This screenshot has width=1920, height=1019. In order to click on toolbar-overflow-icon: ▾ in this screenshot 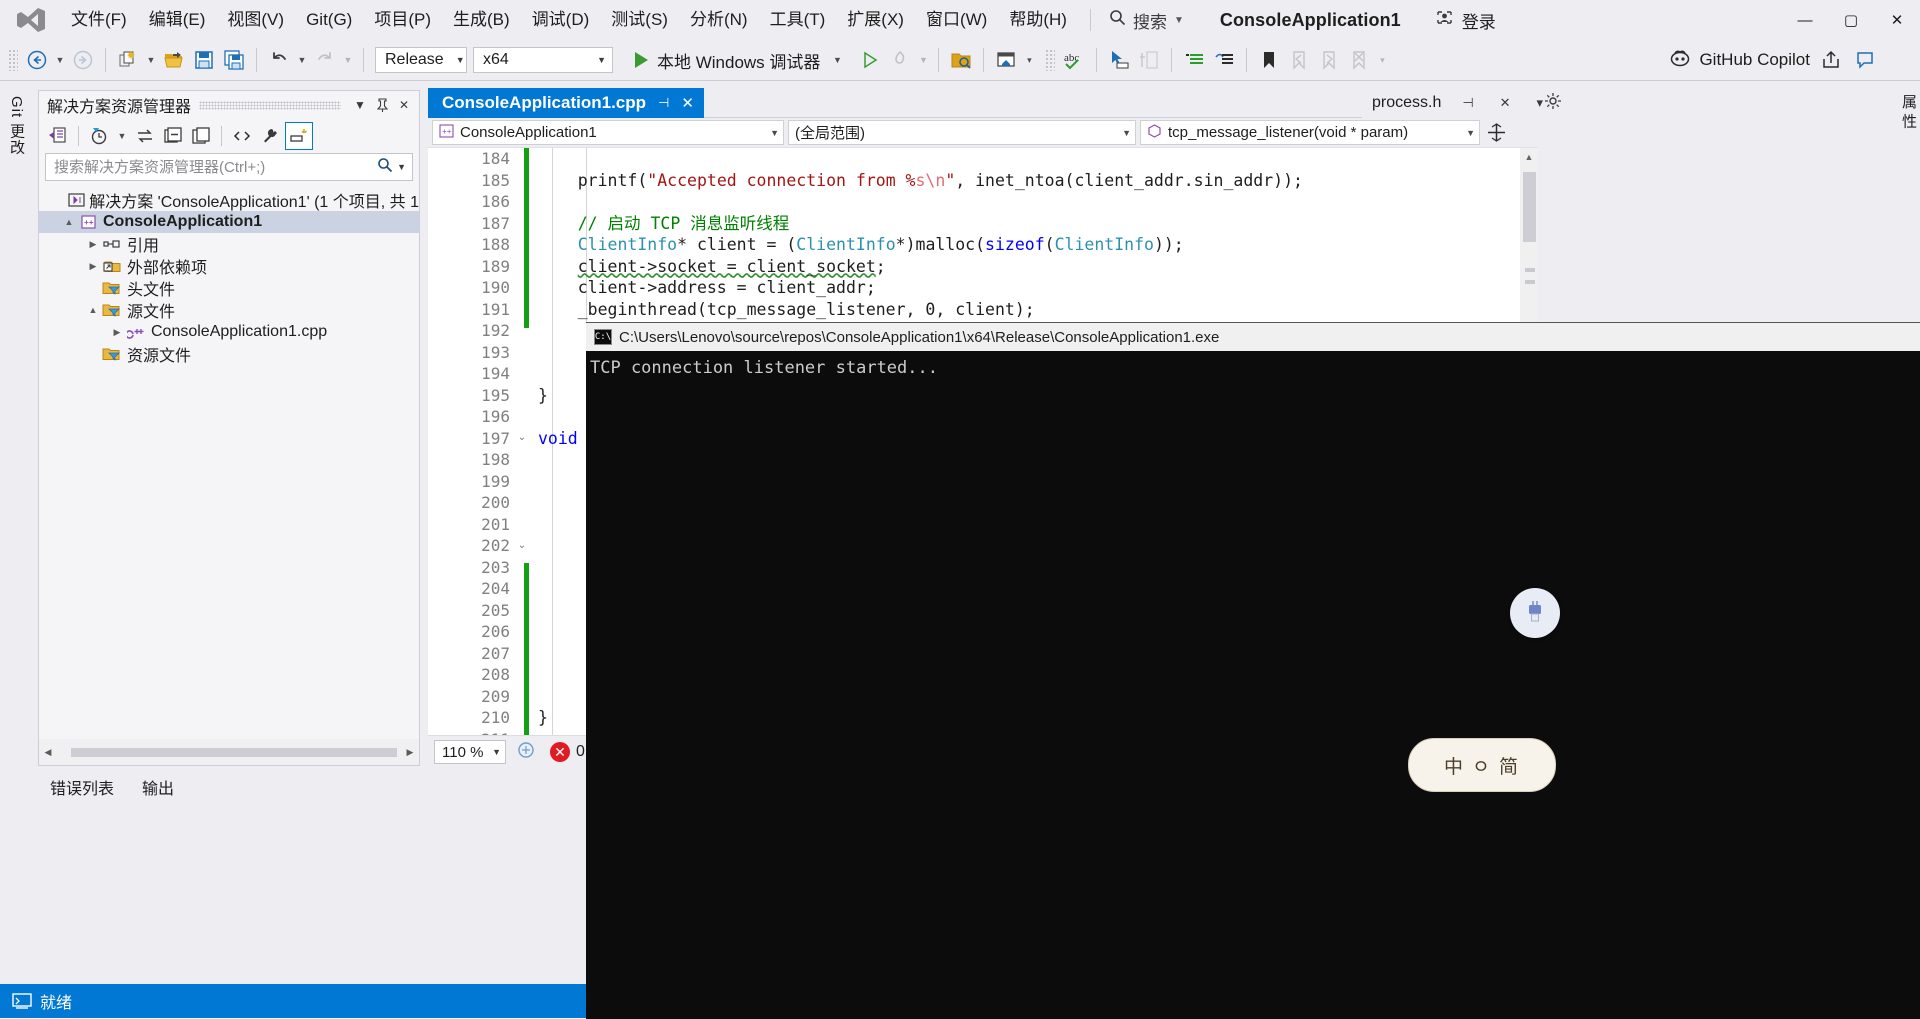, I will do `click(1382, 60)`.